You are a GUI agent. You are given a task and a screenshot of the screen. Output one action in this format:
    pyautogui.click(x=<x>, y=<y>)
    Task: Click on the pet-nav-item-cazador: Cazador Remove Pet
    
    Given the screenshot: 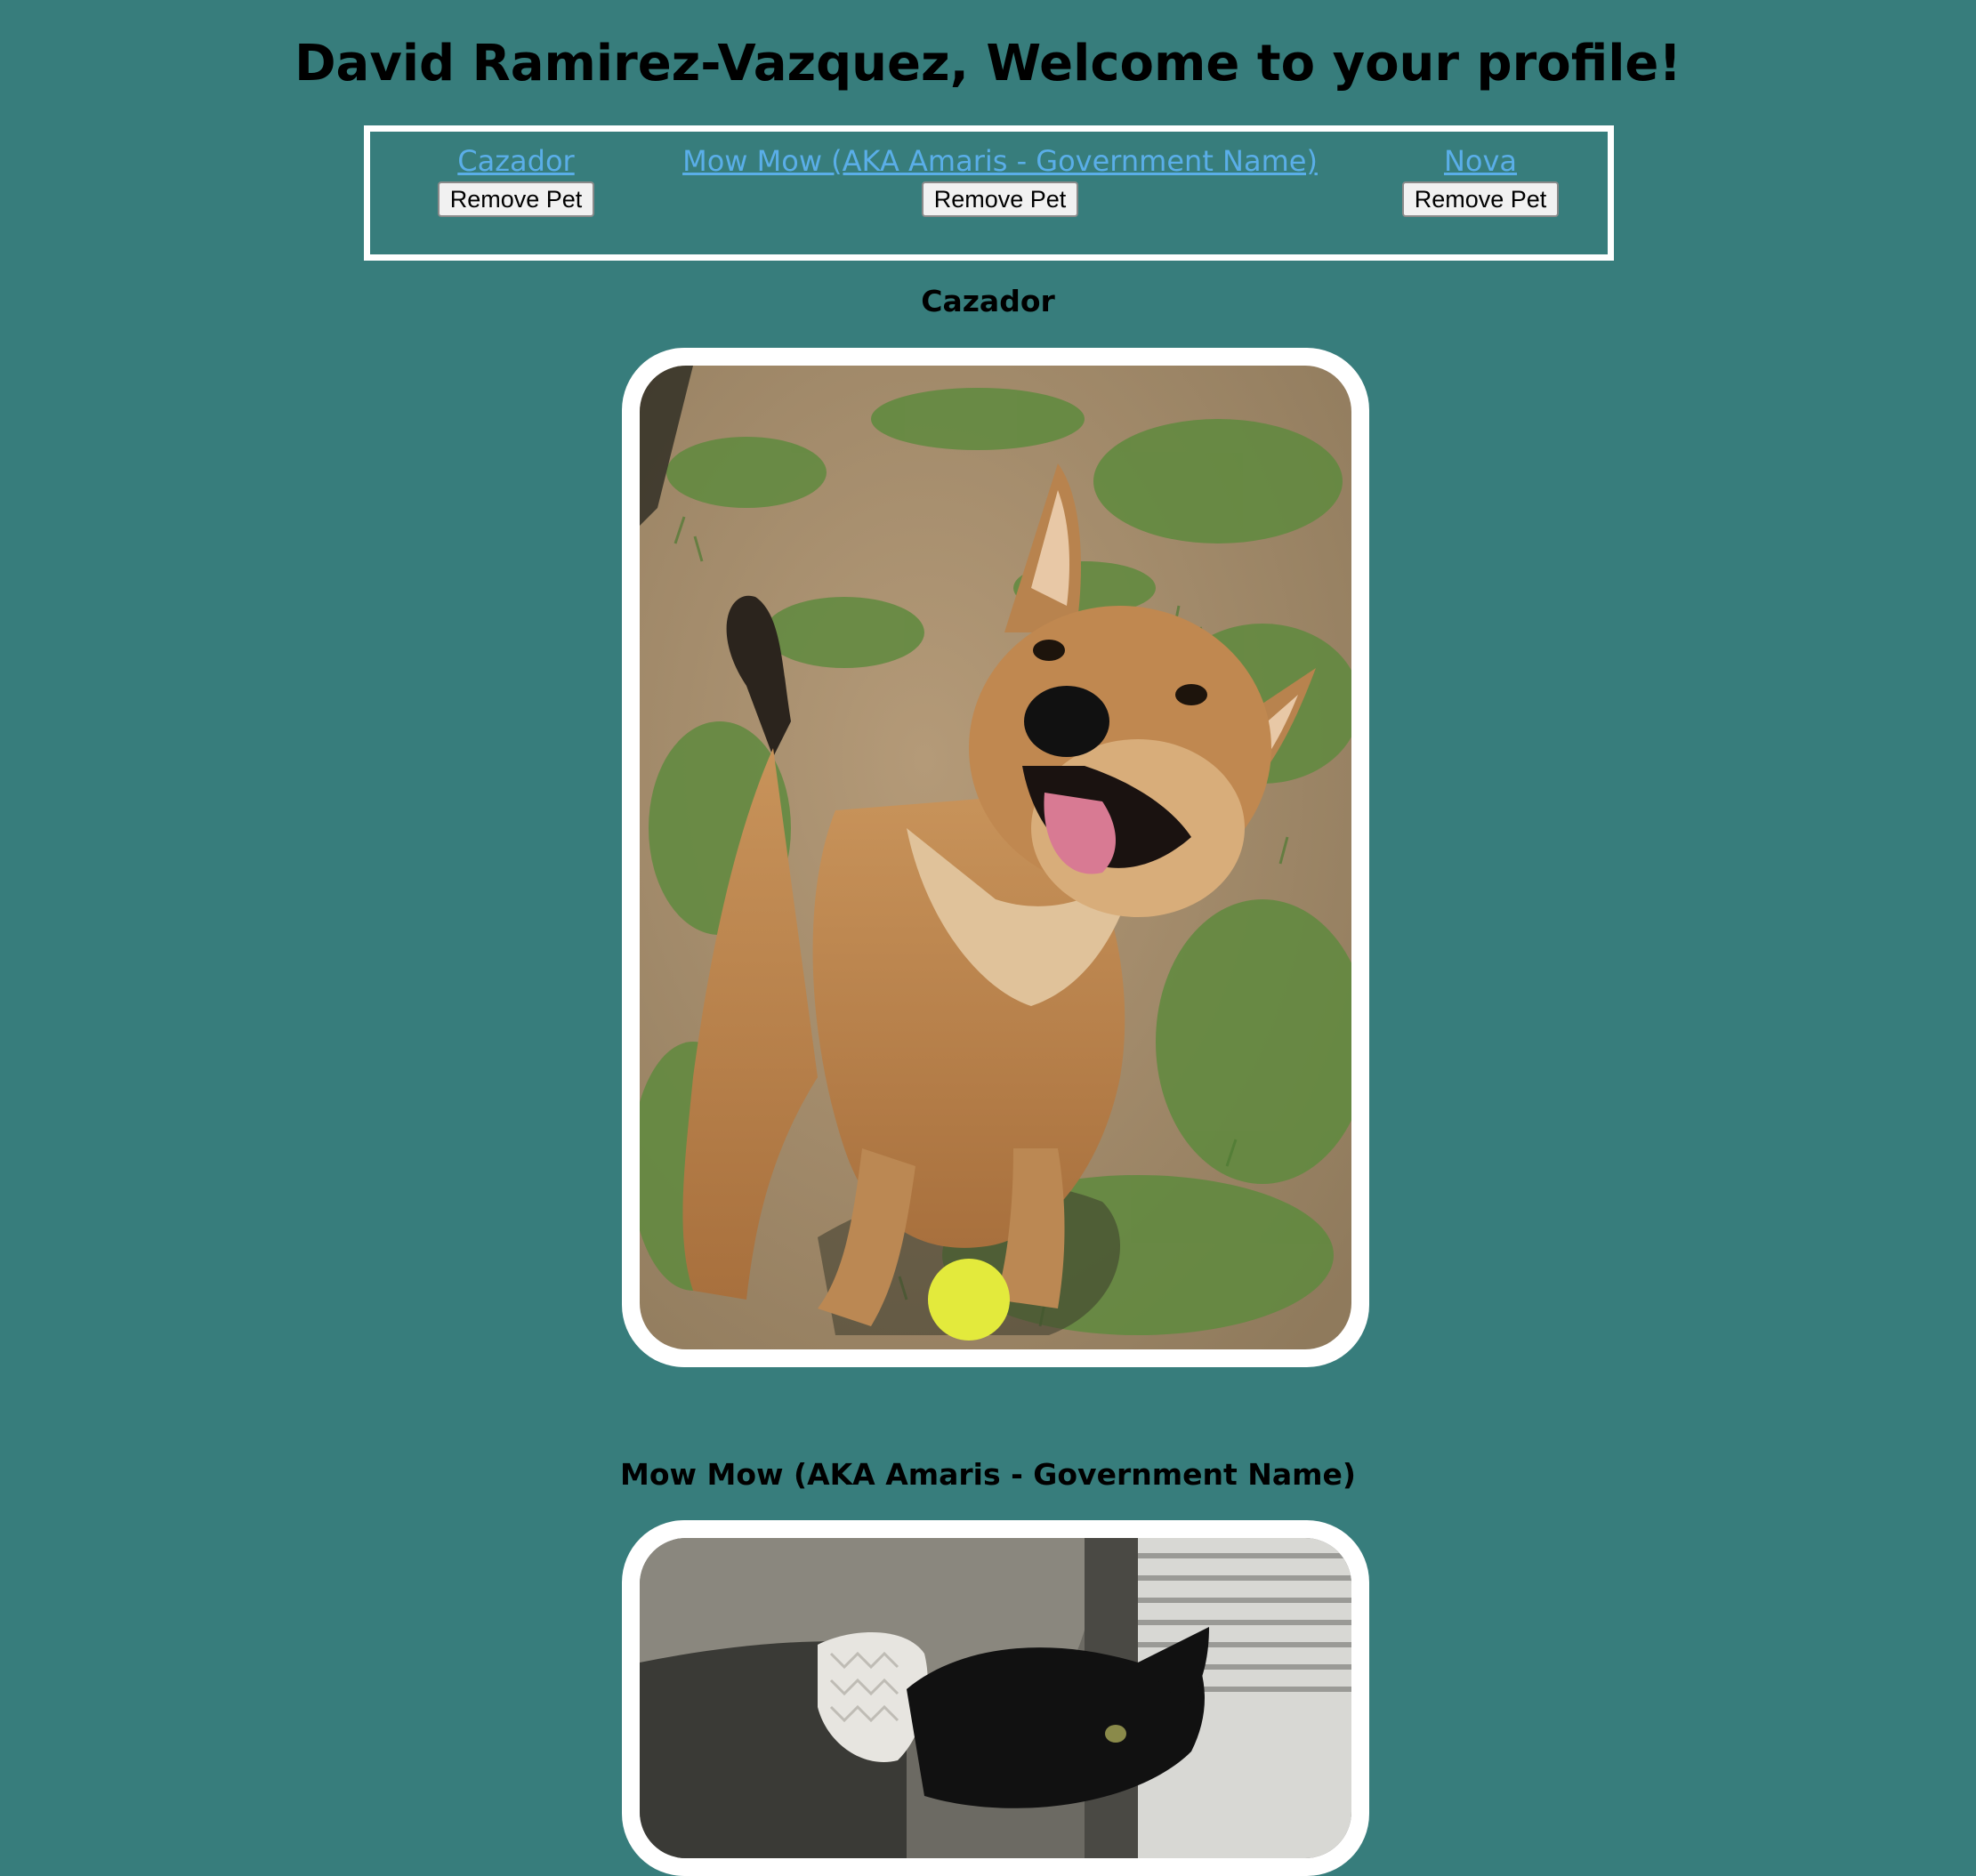 What is the action you would take?
    pyautogui.click(x=516, y=179)
    